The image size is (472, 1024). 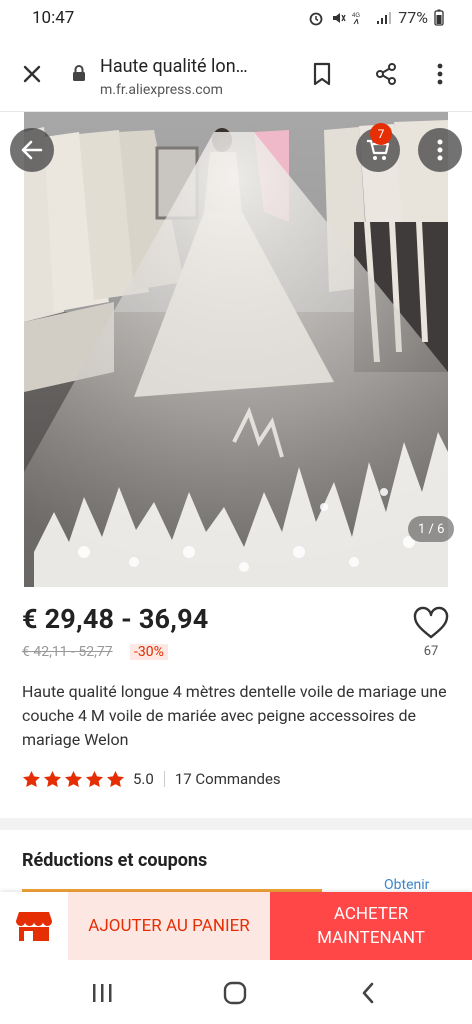 I want to click on rating-value: 5.0, so click(x=143, y=779).